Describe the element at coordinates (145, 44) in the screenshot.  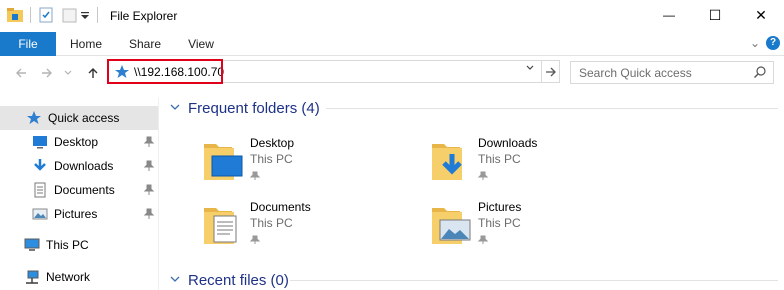
I see `tab-share: Share` at that location.